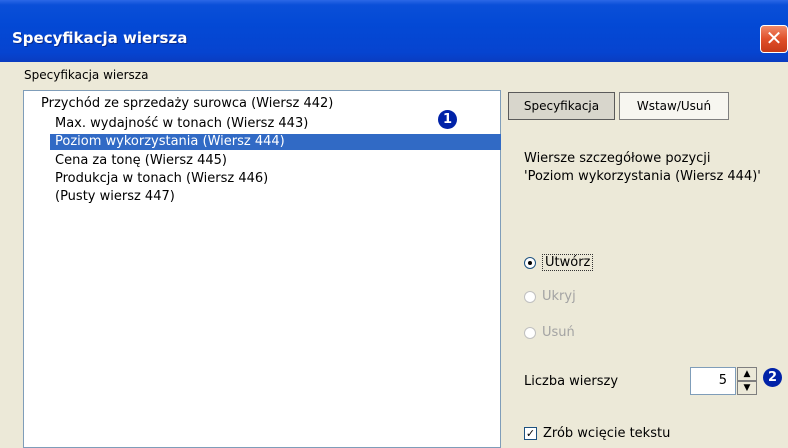 Image resolution: width=788 pixels, height=448 pixels. I want to click on indent-text-label: Zrób wcięcie tekstu, so click(607, 433).